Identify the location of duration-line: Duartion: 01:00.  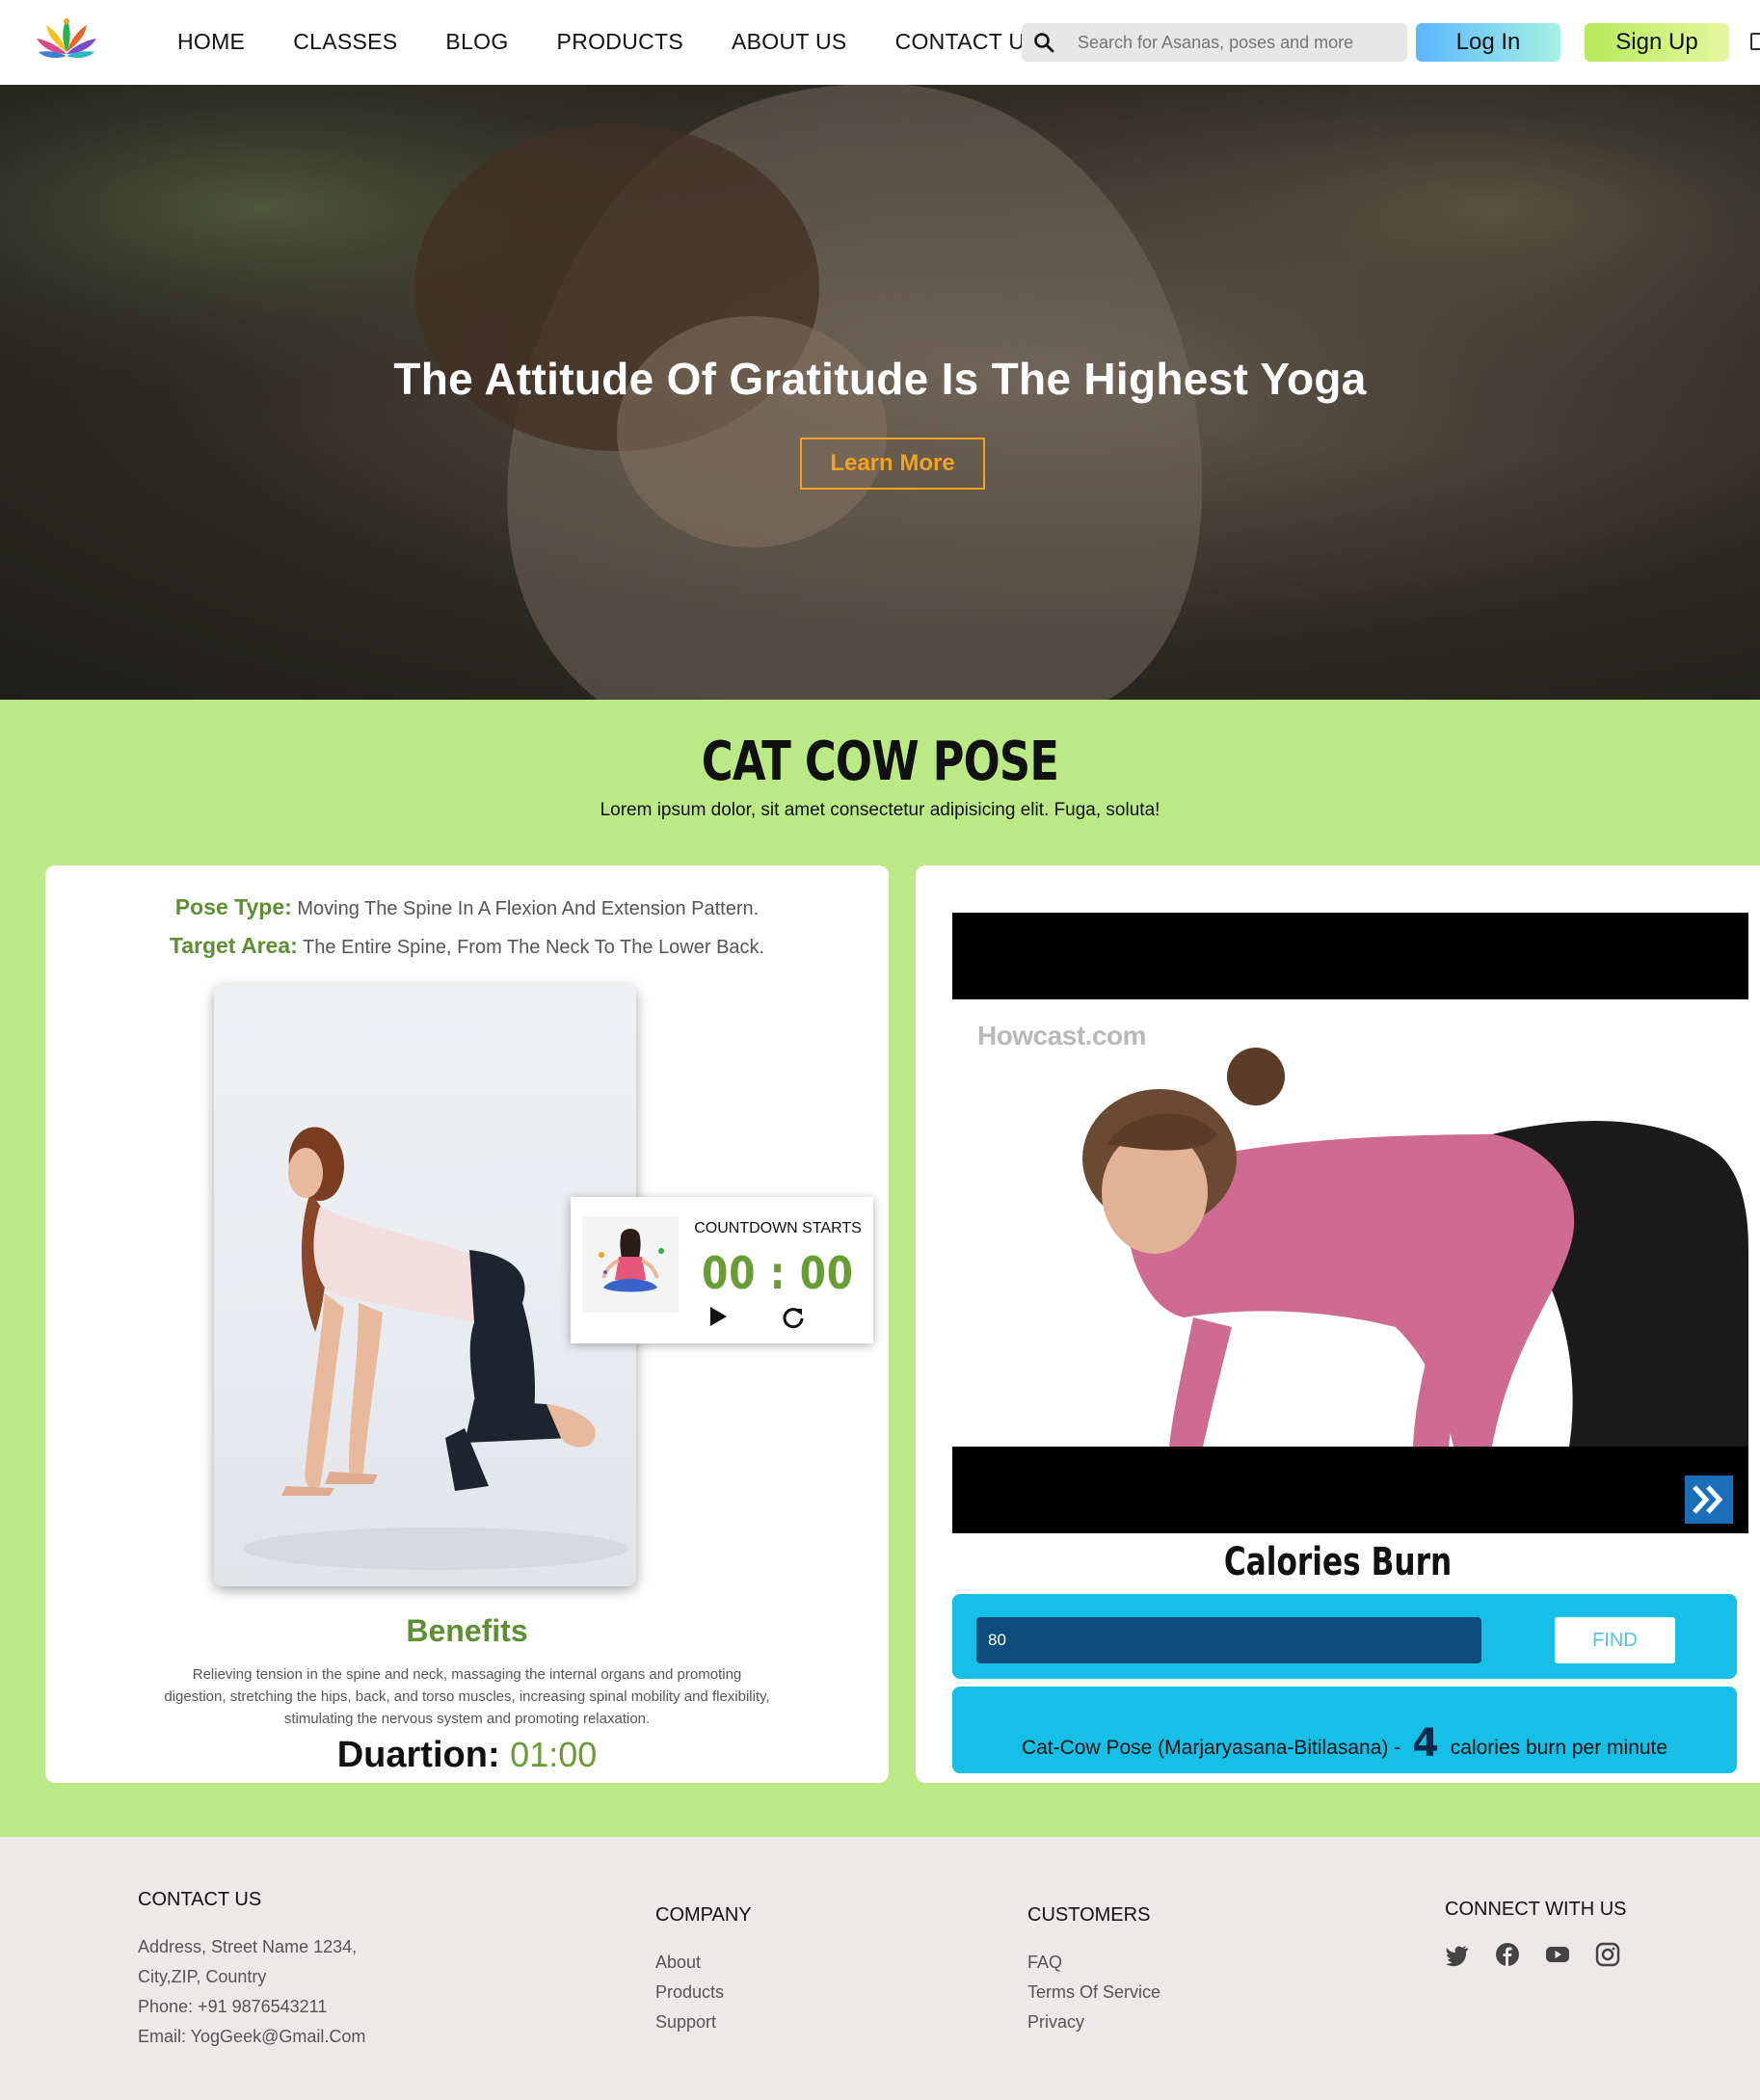
(467, 1756).